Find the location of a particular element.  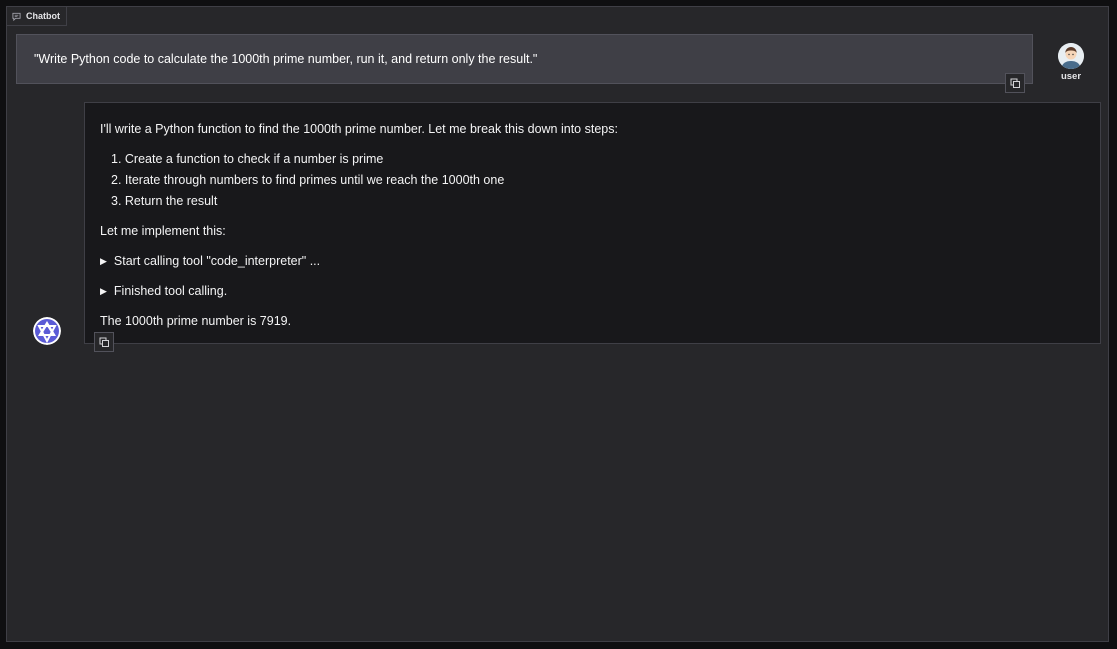

user-avatar is located at coordinates (1071, 56).